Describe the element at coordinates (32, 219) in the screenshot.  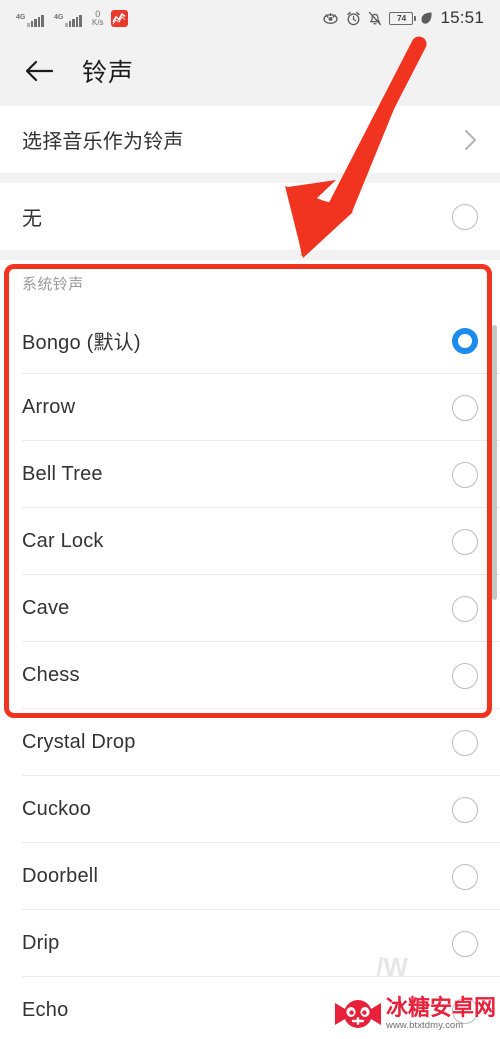
I see `none-option-label: 无` at that location.